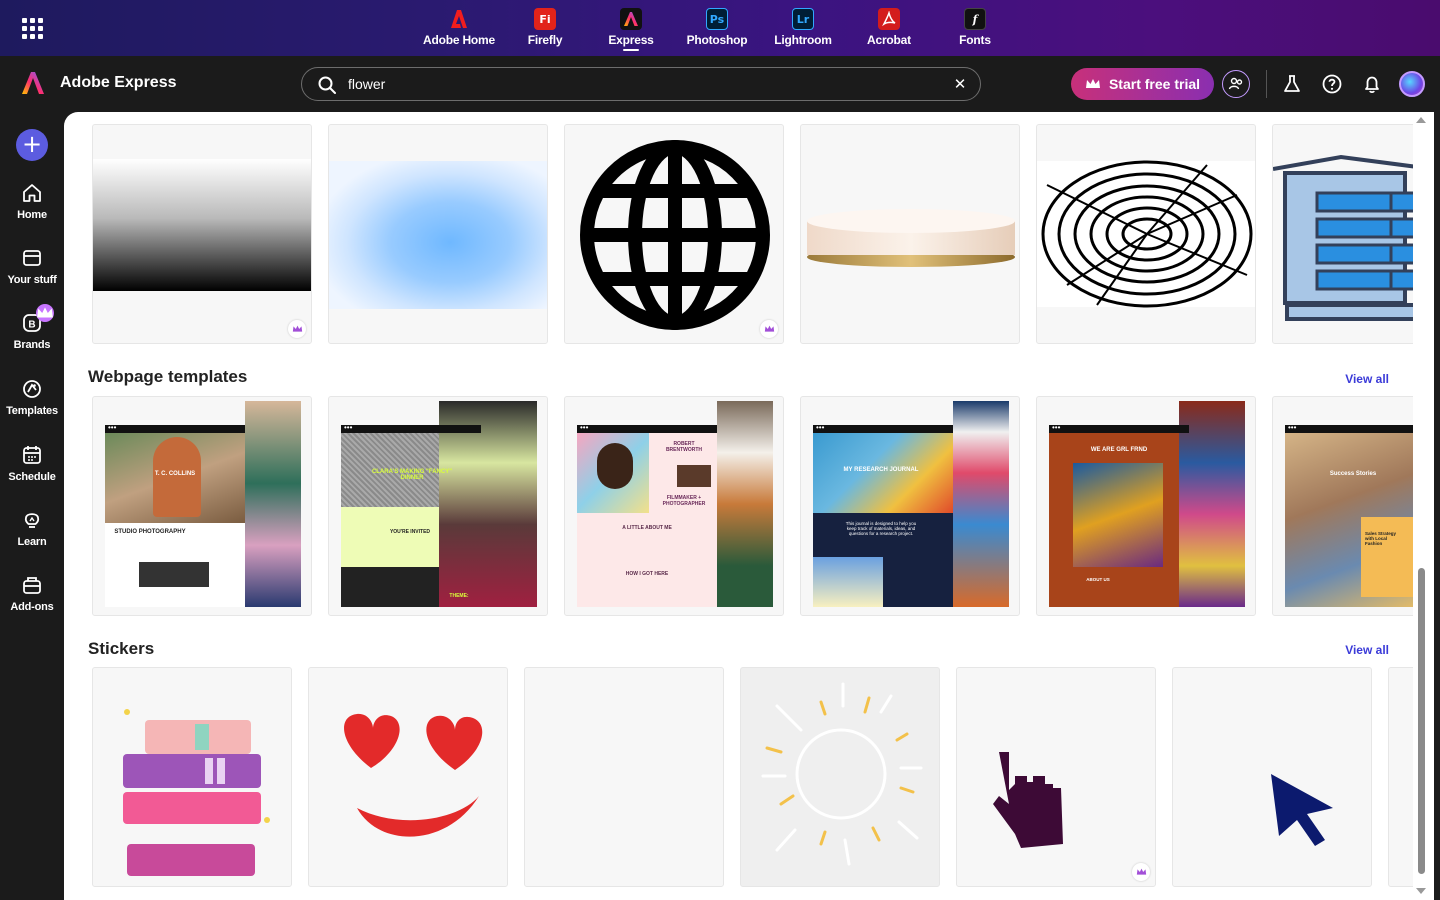  What do you see at coordinates (150, 532) in the screenshot?
I see `template-subtitle: STUDIO PHOTOGRAPHY` at bounding box center [150, 532].